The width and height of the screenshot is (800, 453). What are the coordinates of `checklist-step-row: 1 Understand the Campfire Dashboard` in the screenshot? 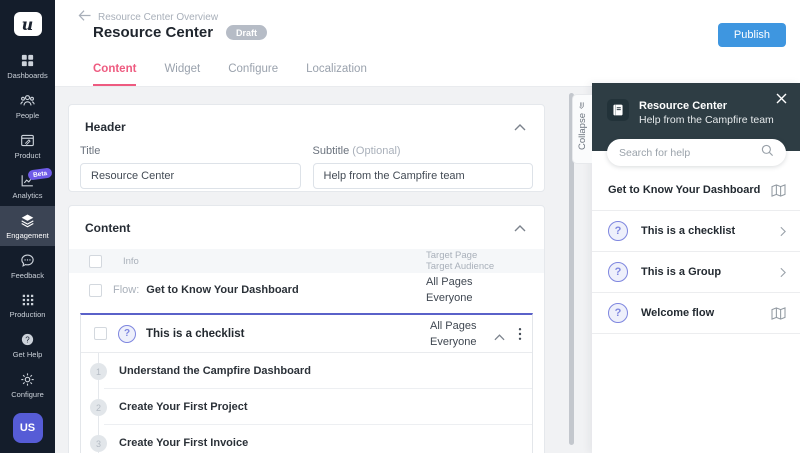 It's located at (306, 371).